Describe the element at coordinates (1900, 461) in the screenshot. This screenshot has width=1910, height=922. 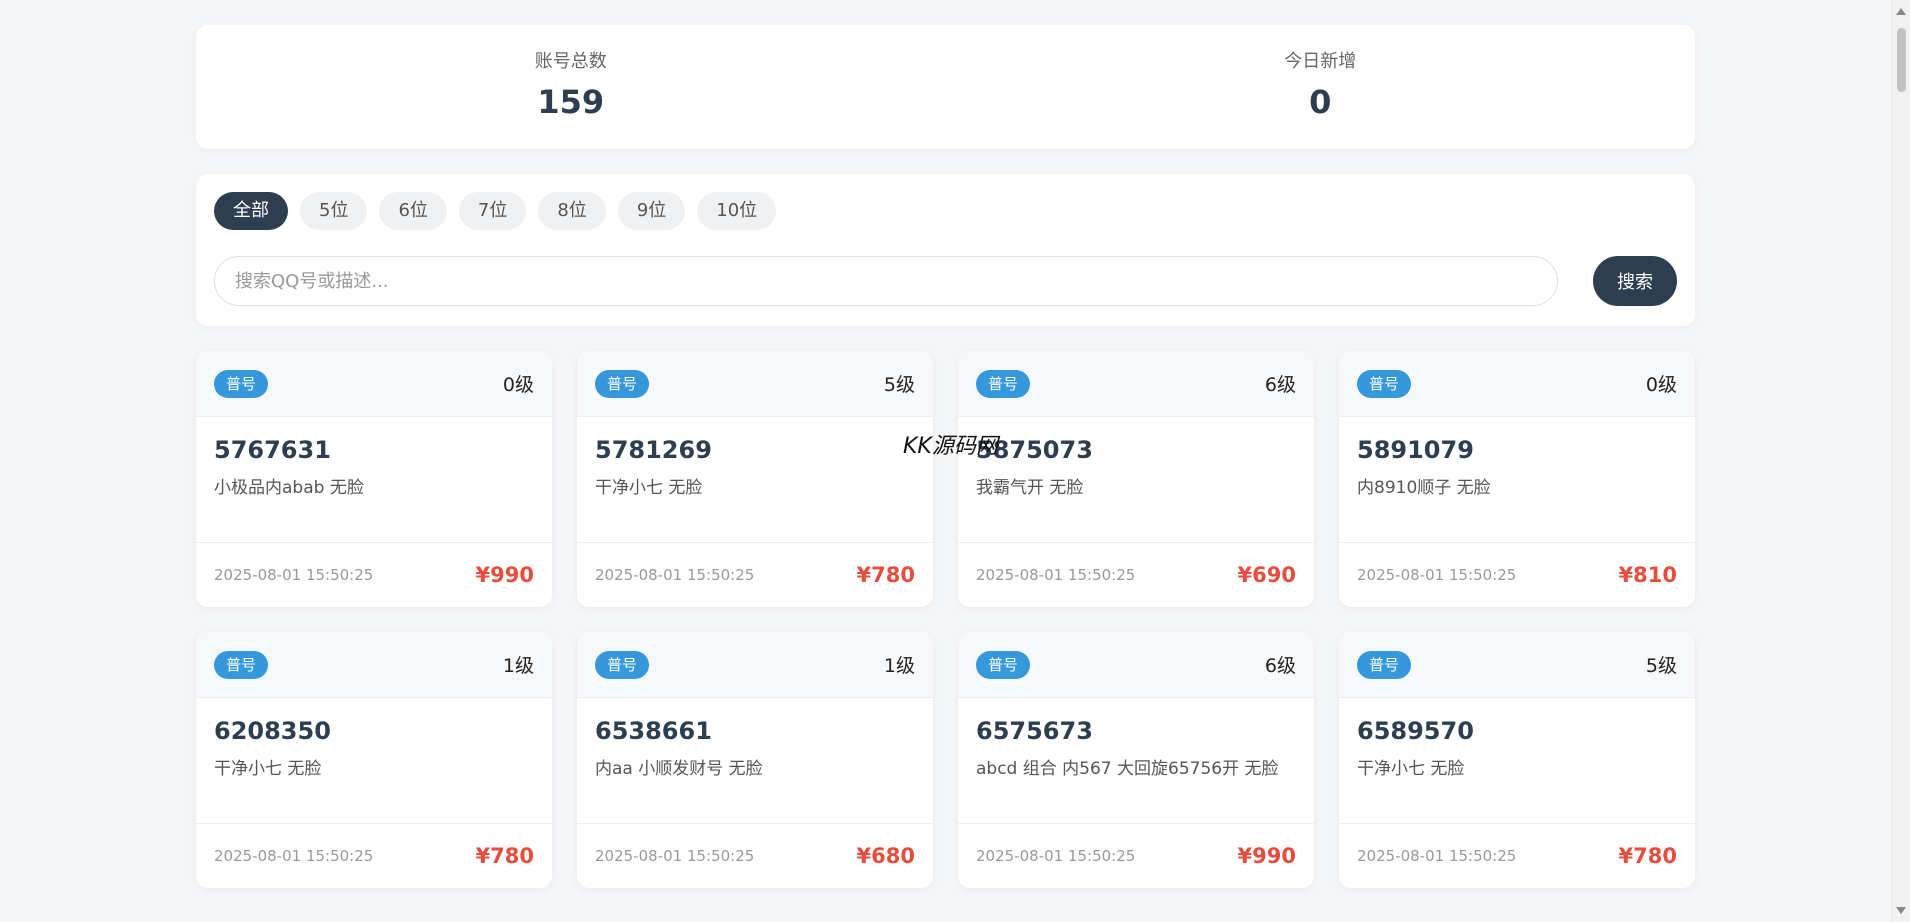
I see `scrollbar` at that location.